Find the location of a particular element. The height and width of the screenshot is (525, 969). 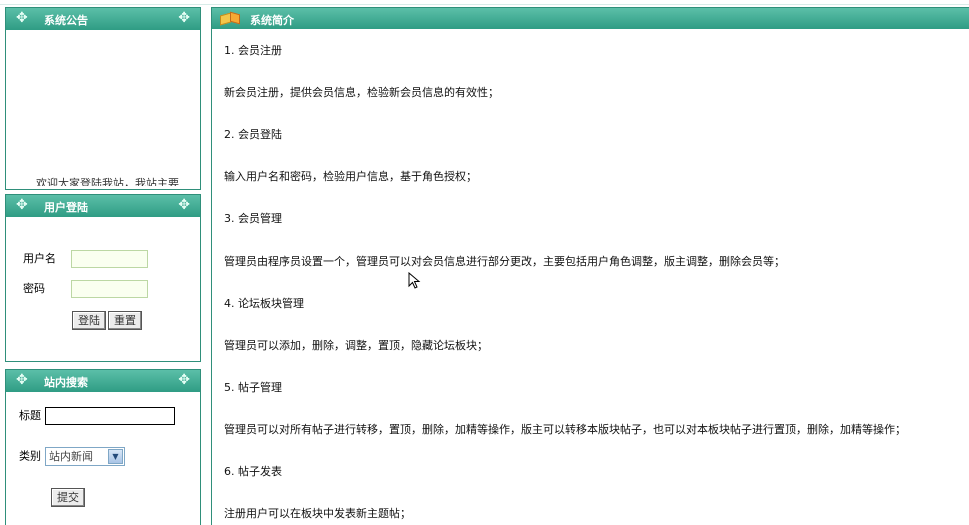

intro-line: 6. 帖子发表 is located at coordinates (253, 471).